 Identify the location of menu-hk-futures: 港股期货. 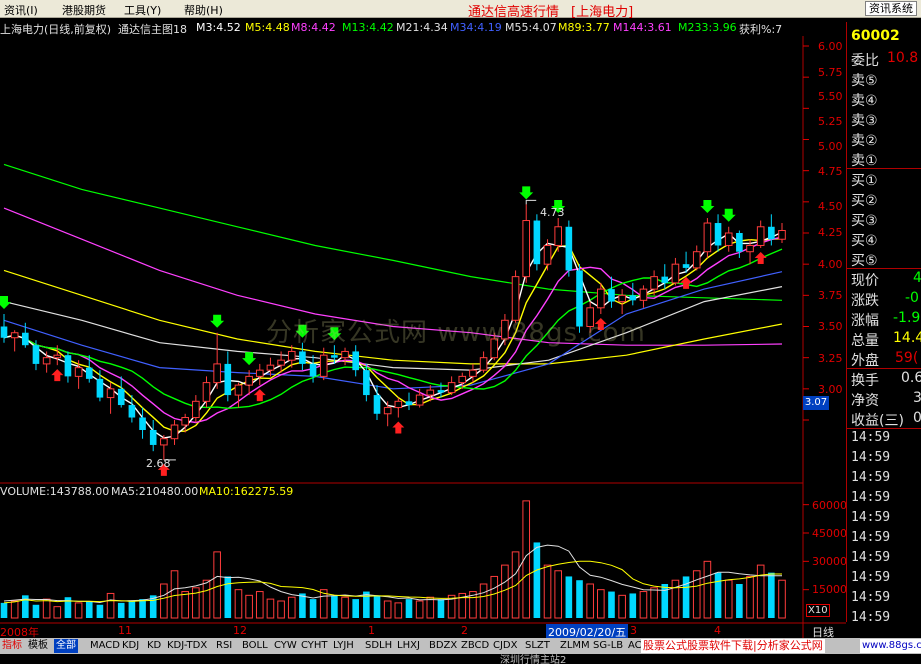
(84, 10).